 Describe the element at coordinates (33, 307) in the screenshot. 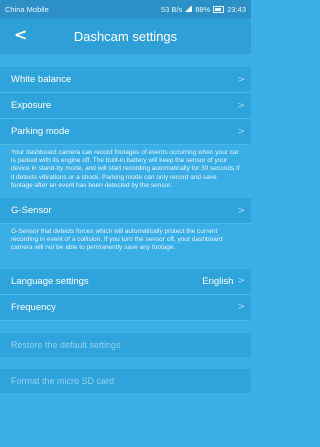

I see `frequency-label: Frequency` at that location.